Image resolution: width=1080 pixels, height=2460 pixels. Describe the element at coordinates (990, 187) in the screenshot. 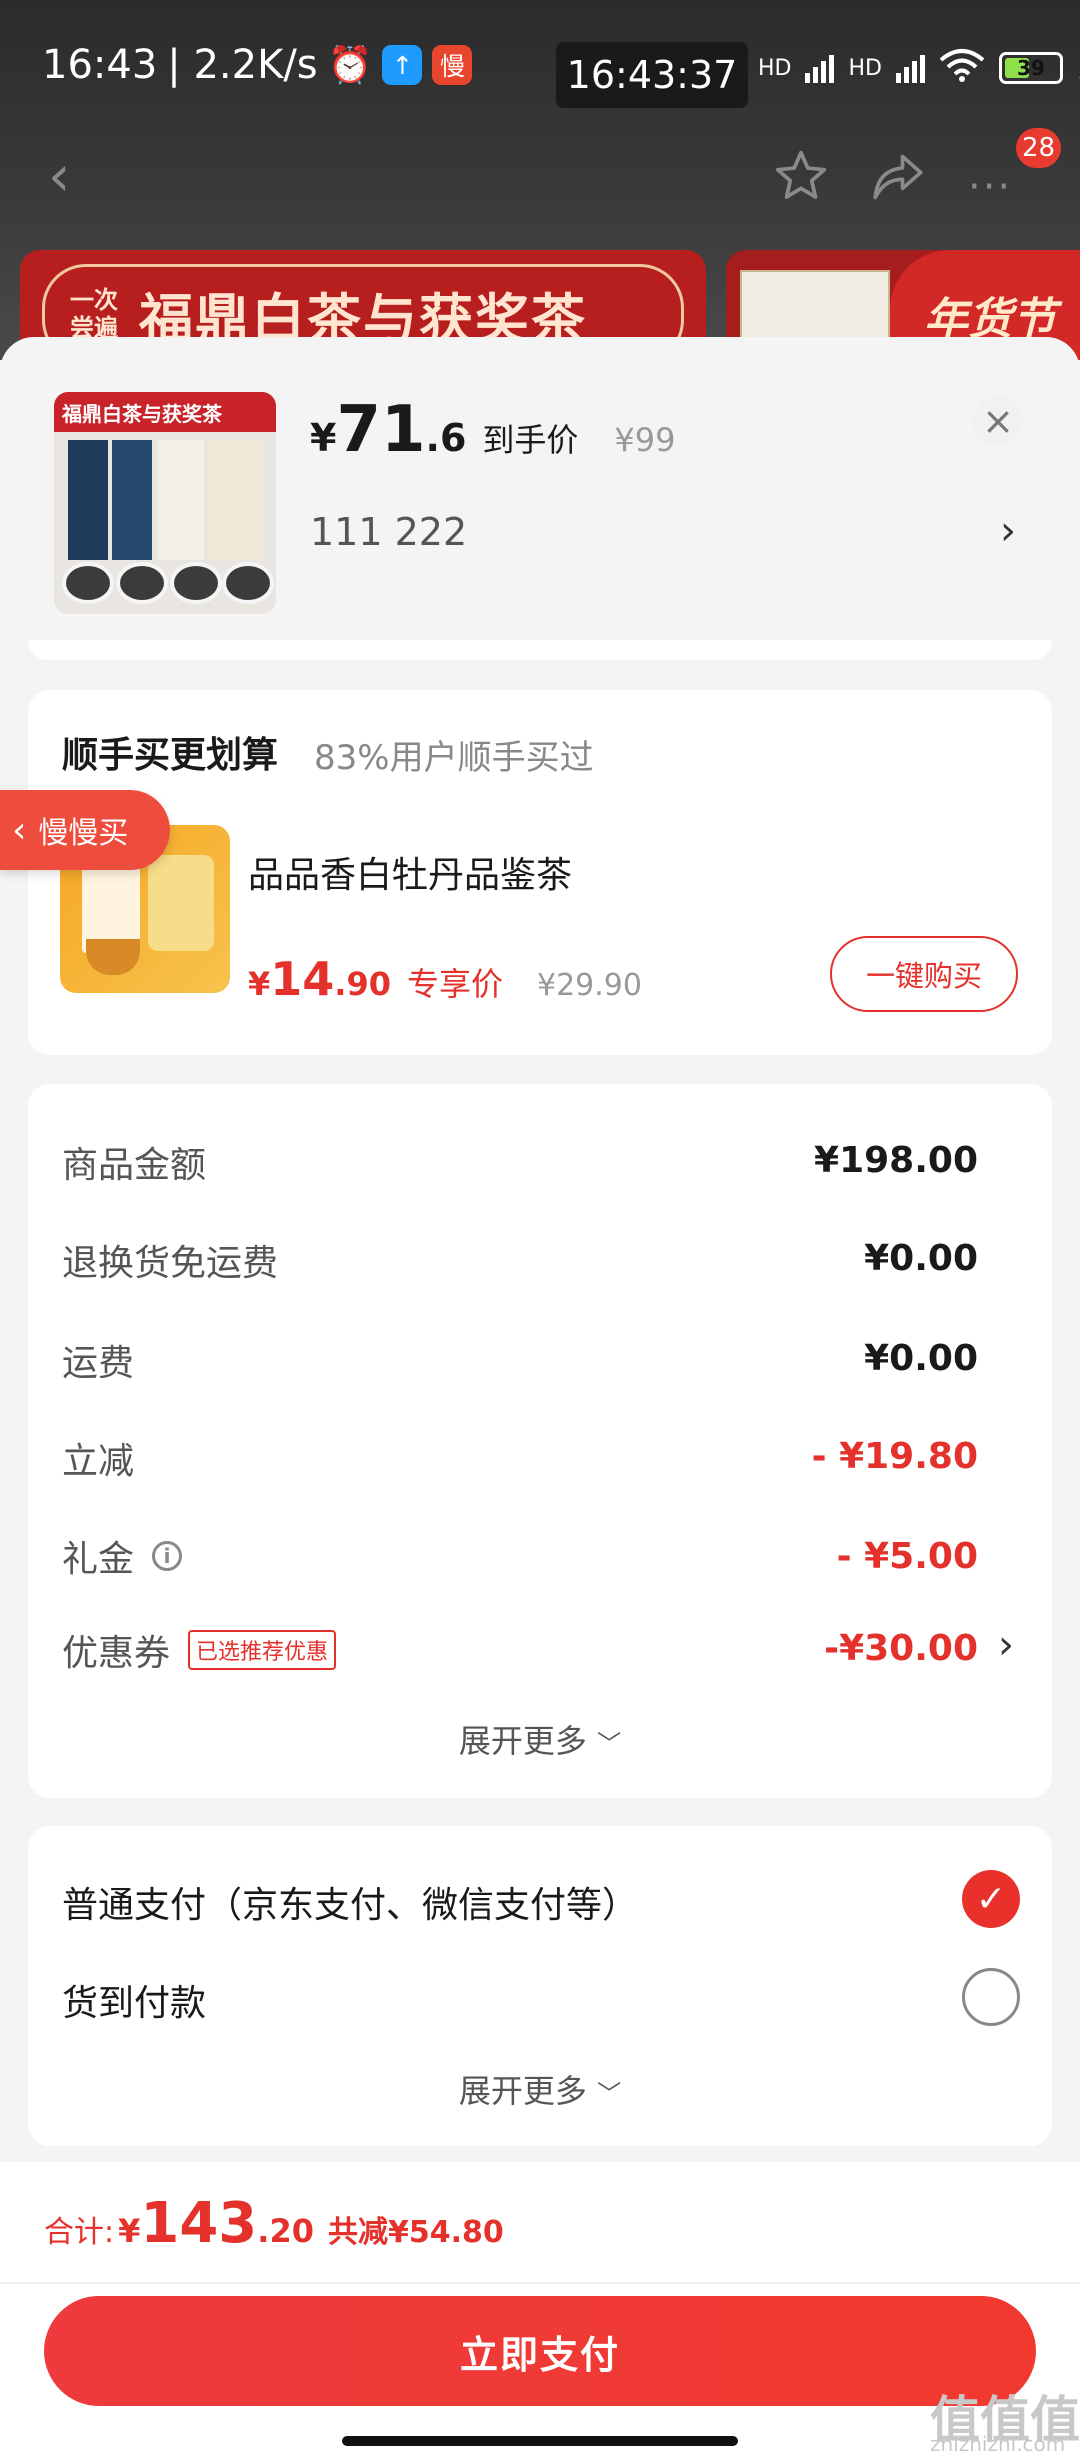

I see `more-menu-icon: ···` at that location.